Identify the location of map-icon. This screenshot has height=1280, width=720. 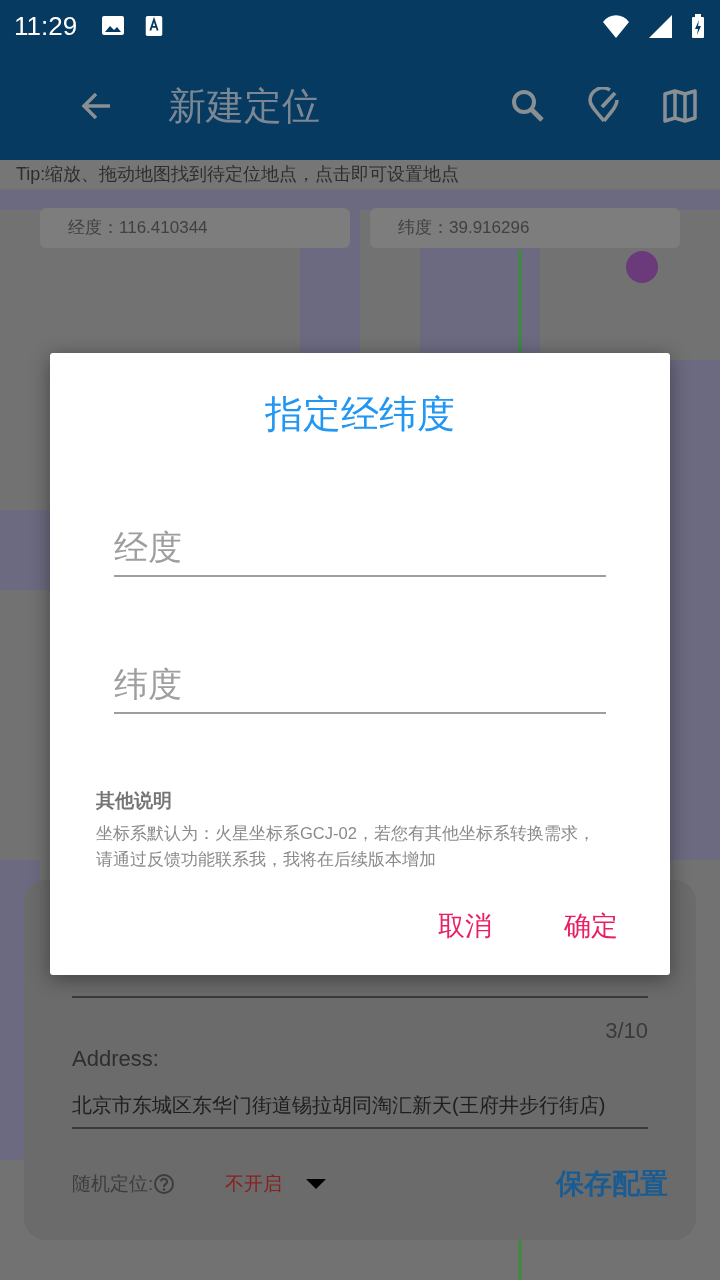
(680, 106).